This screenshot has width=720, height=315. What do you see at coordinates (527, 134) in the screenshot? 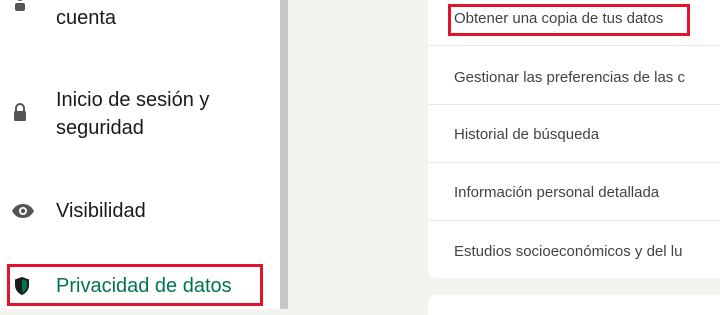
I see `row-label: Historial de búsqueda` at bounding box center [527, 134].